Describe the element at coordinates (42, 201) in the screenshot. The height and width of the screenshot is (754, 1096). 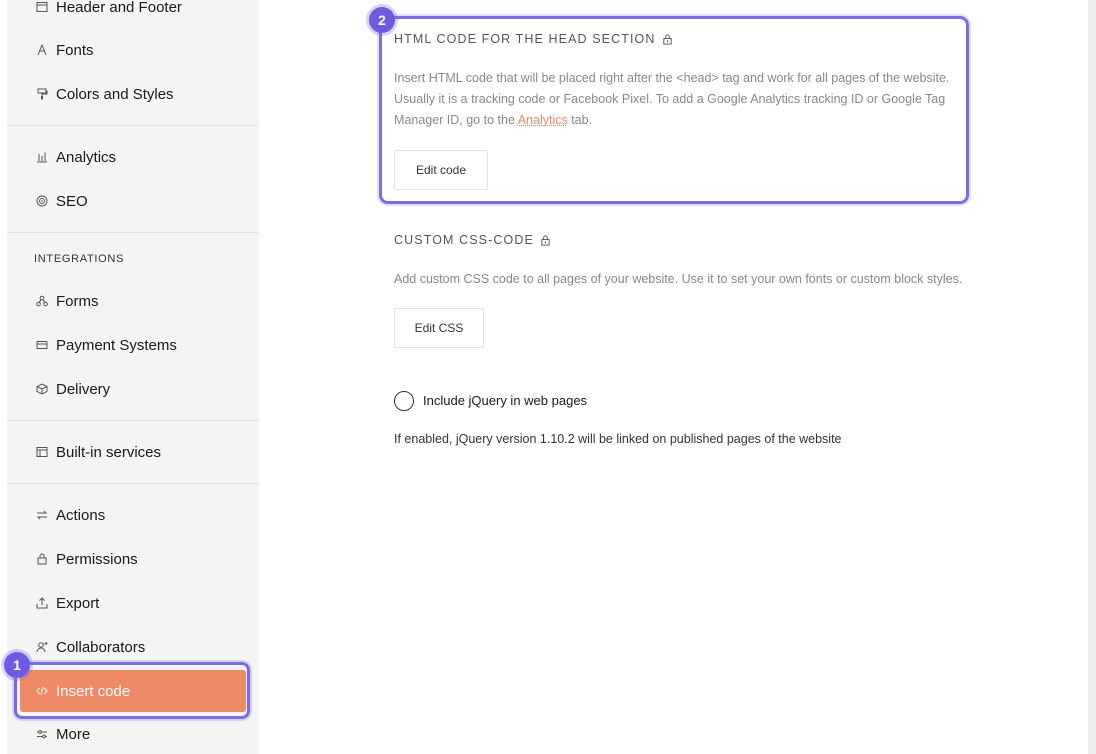
I see `target-icon` at that location.